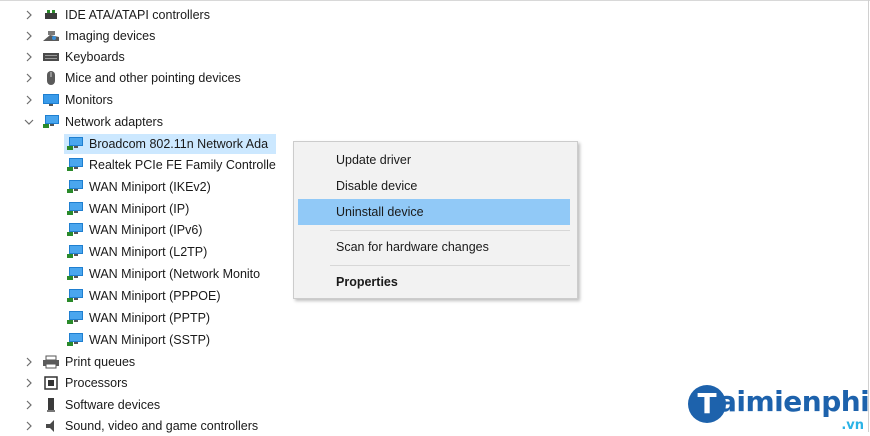 This screenshot has height=436, width=870. I want to click on adapter-item-wan-pptp: WAN Miniport (PPTP), so click(137, 318).